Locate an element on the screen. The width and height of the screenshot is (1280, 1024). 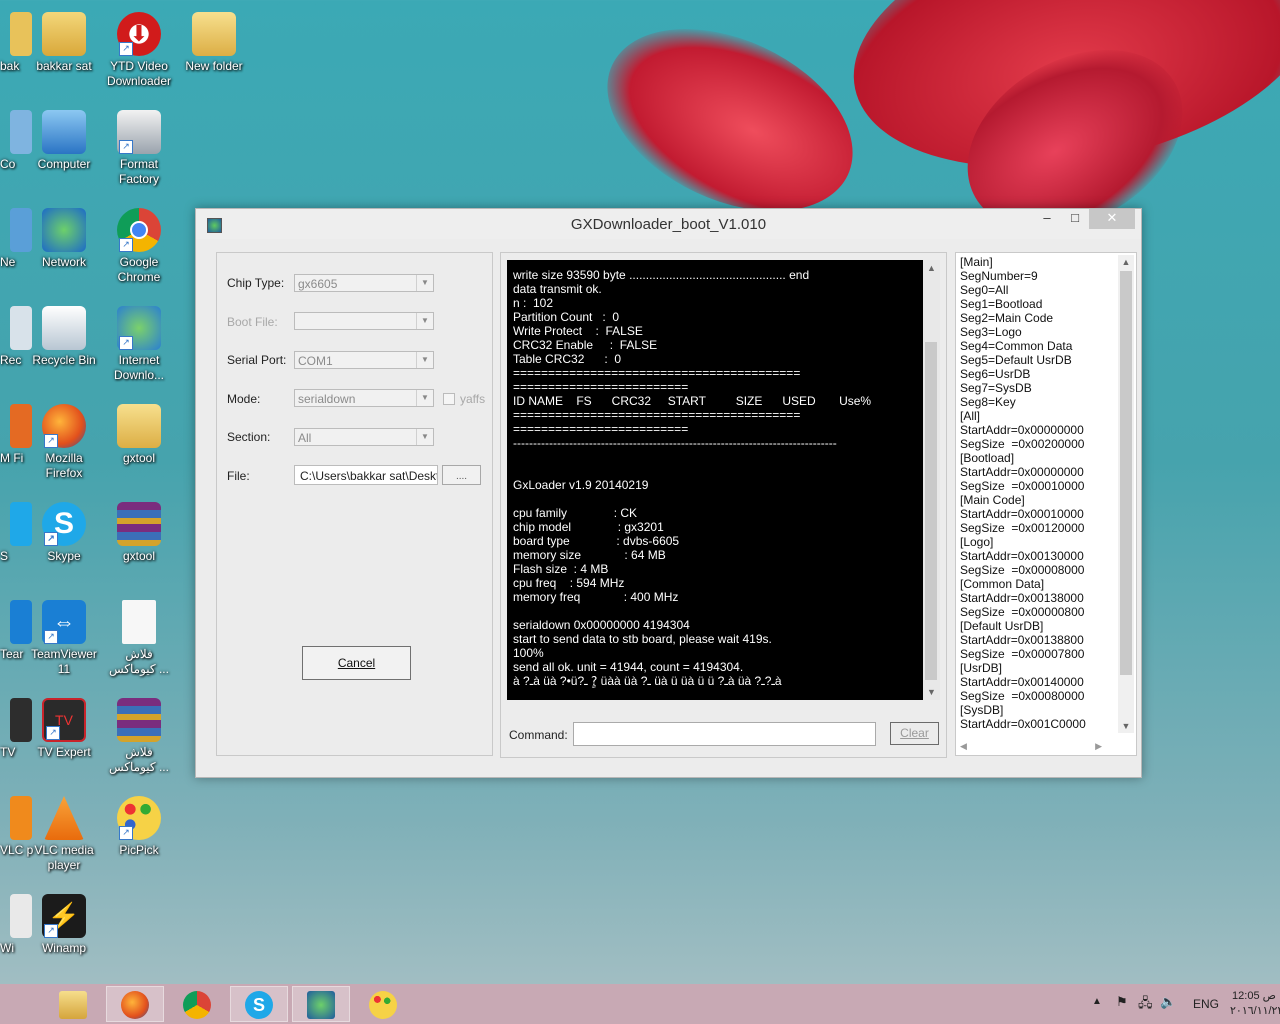
partition-info-line: [UsrDB] is located at coordinates (981, 668).